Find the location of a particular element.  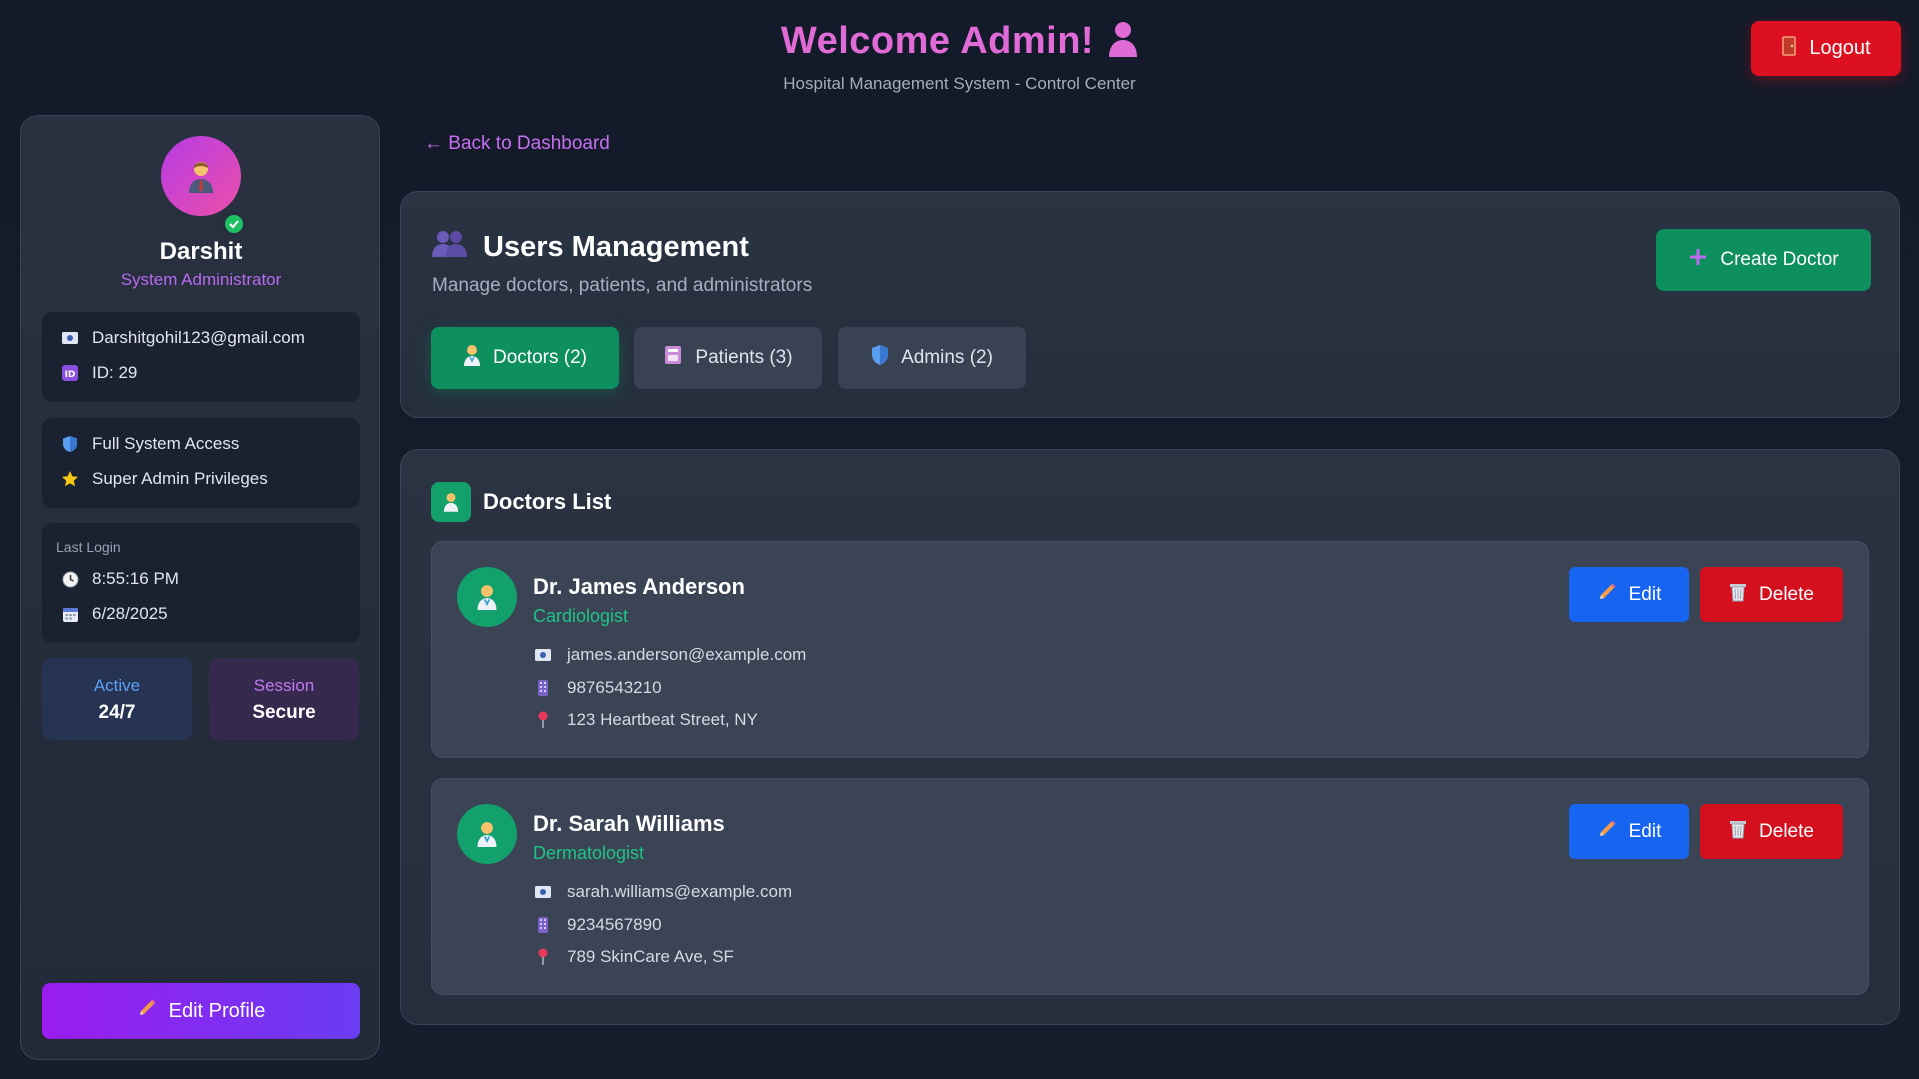

profile-id: ID: 29 is located at coordinates (115, 372).